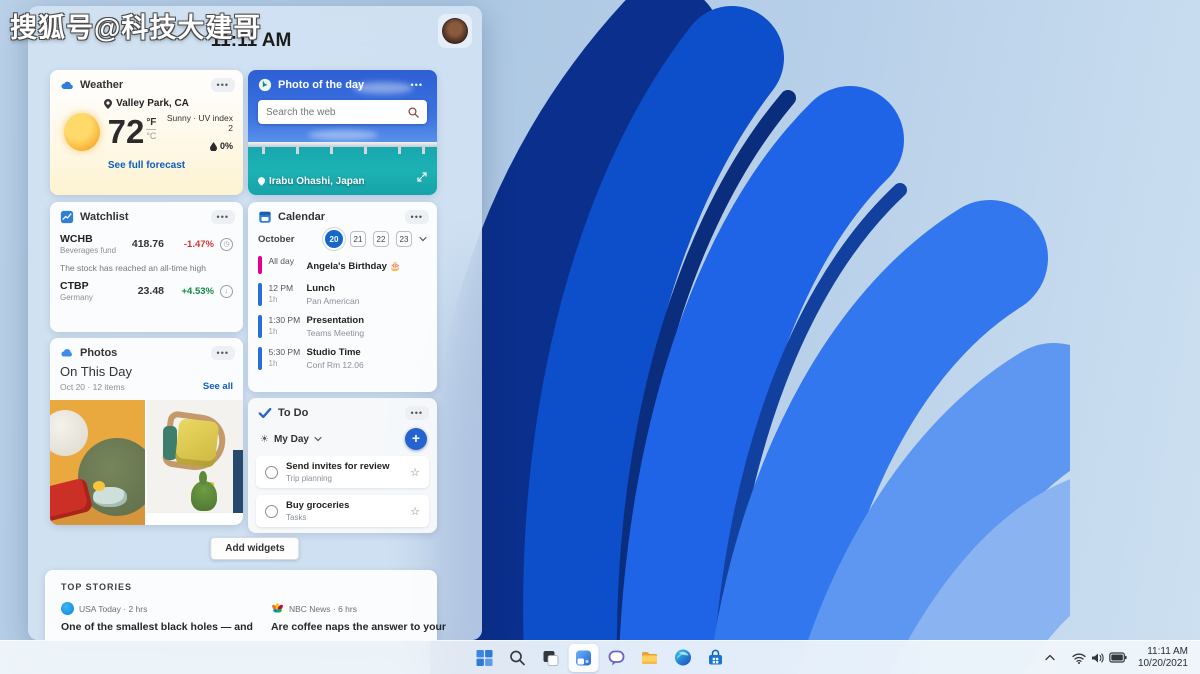 This screenshot has height=674, width=1200. Describe the element at coordinates (133, 268) in the screenshot. I see `watchlist-note: The stock has reached an all-time high` at that location.